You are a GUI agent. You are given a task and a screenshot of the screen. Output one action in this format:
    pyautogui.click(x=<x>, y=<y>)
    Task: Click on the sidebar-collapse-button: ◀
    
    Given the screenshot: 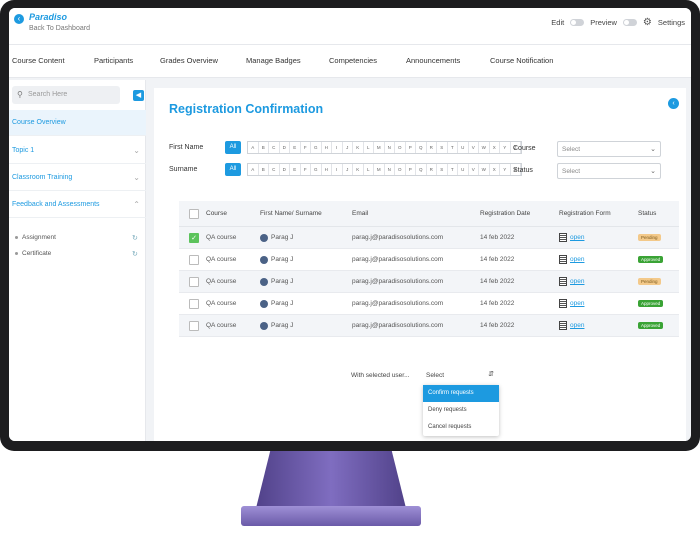 What is the action you would take?
    pyautogui.click(x=138, y=95)
    